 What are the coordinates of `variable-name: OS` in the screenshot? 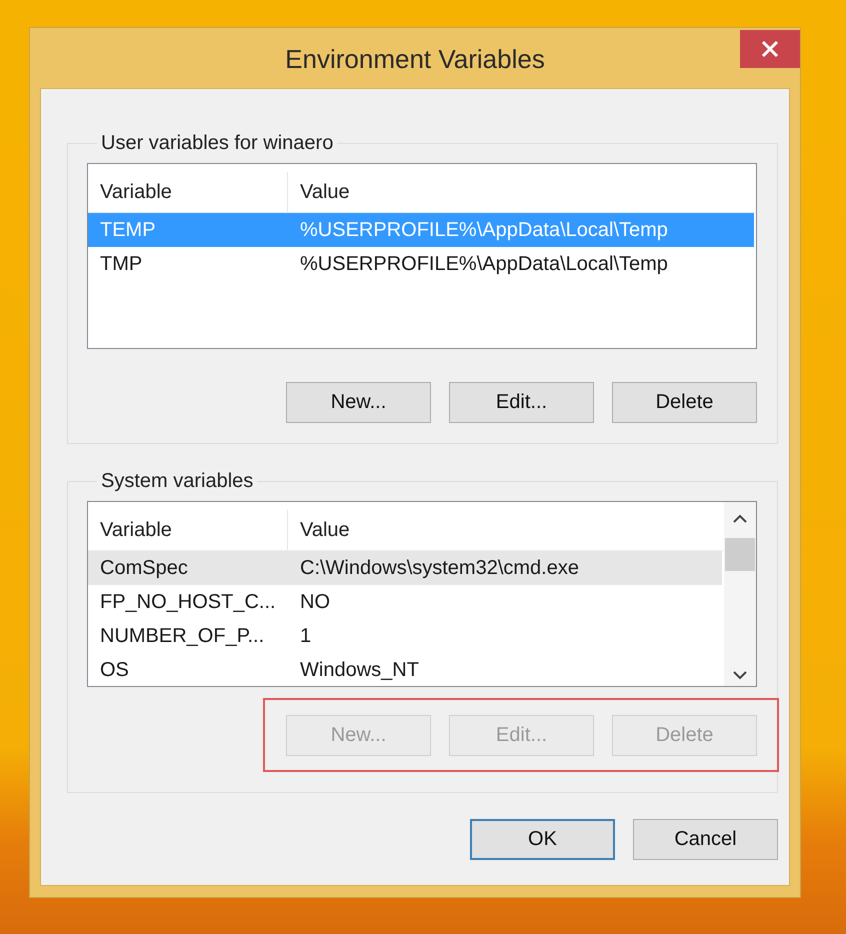 It's located at (114, 670).